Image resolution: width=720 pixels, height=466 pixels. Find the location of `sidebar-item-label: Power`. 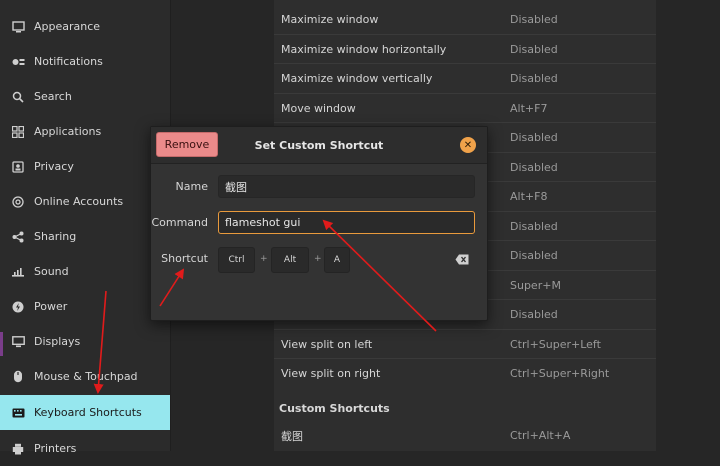

sidebar-item-label: Power is located at coordinates (51, 306).